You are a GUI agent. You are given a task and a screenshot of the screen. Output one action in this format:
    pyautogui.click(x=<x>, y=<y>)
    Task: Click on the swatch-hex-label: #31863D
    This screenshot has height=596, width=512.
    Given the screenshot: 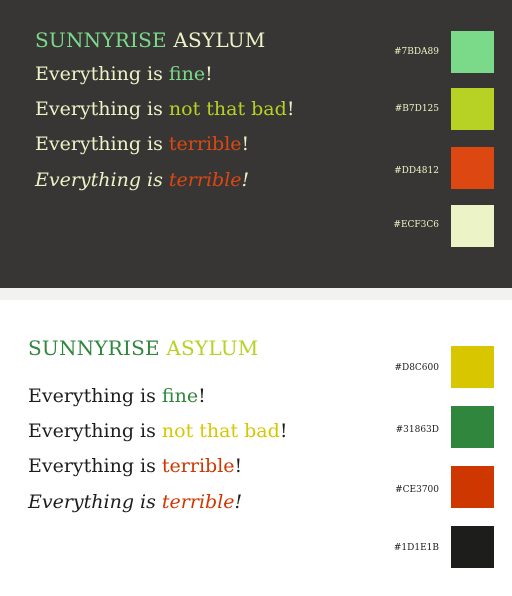 What is the action you would take?
    pyautogui.click(x=417, y=430)
    